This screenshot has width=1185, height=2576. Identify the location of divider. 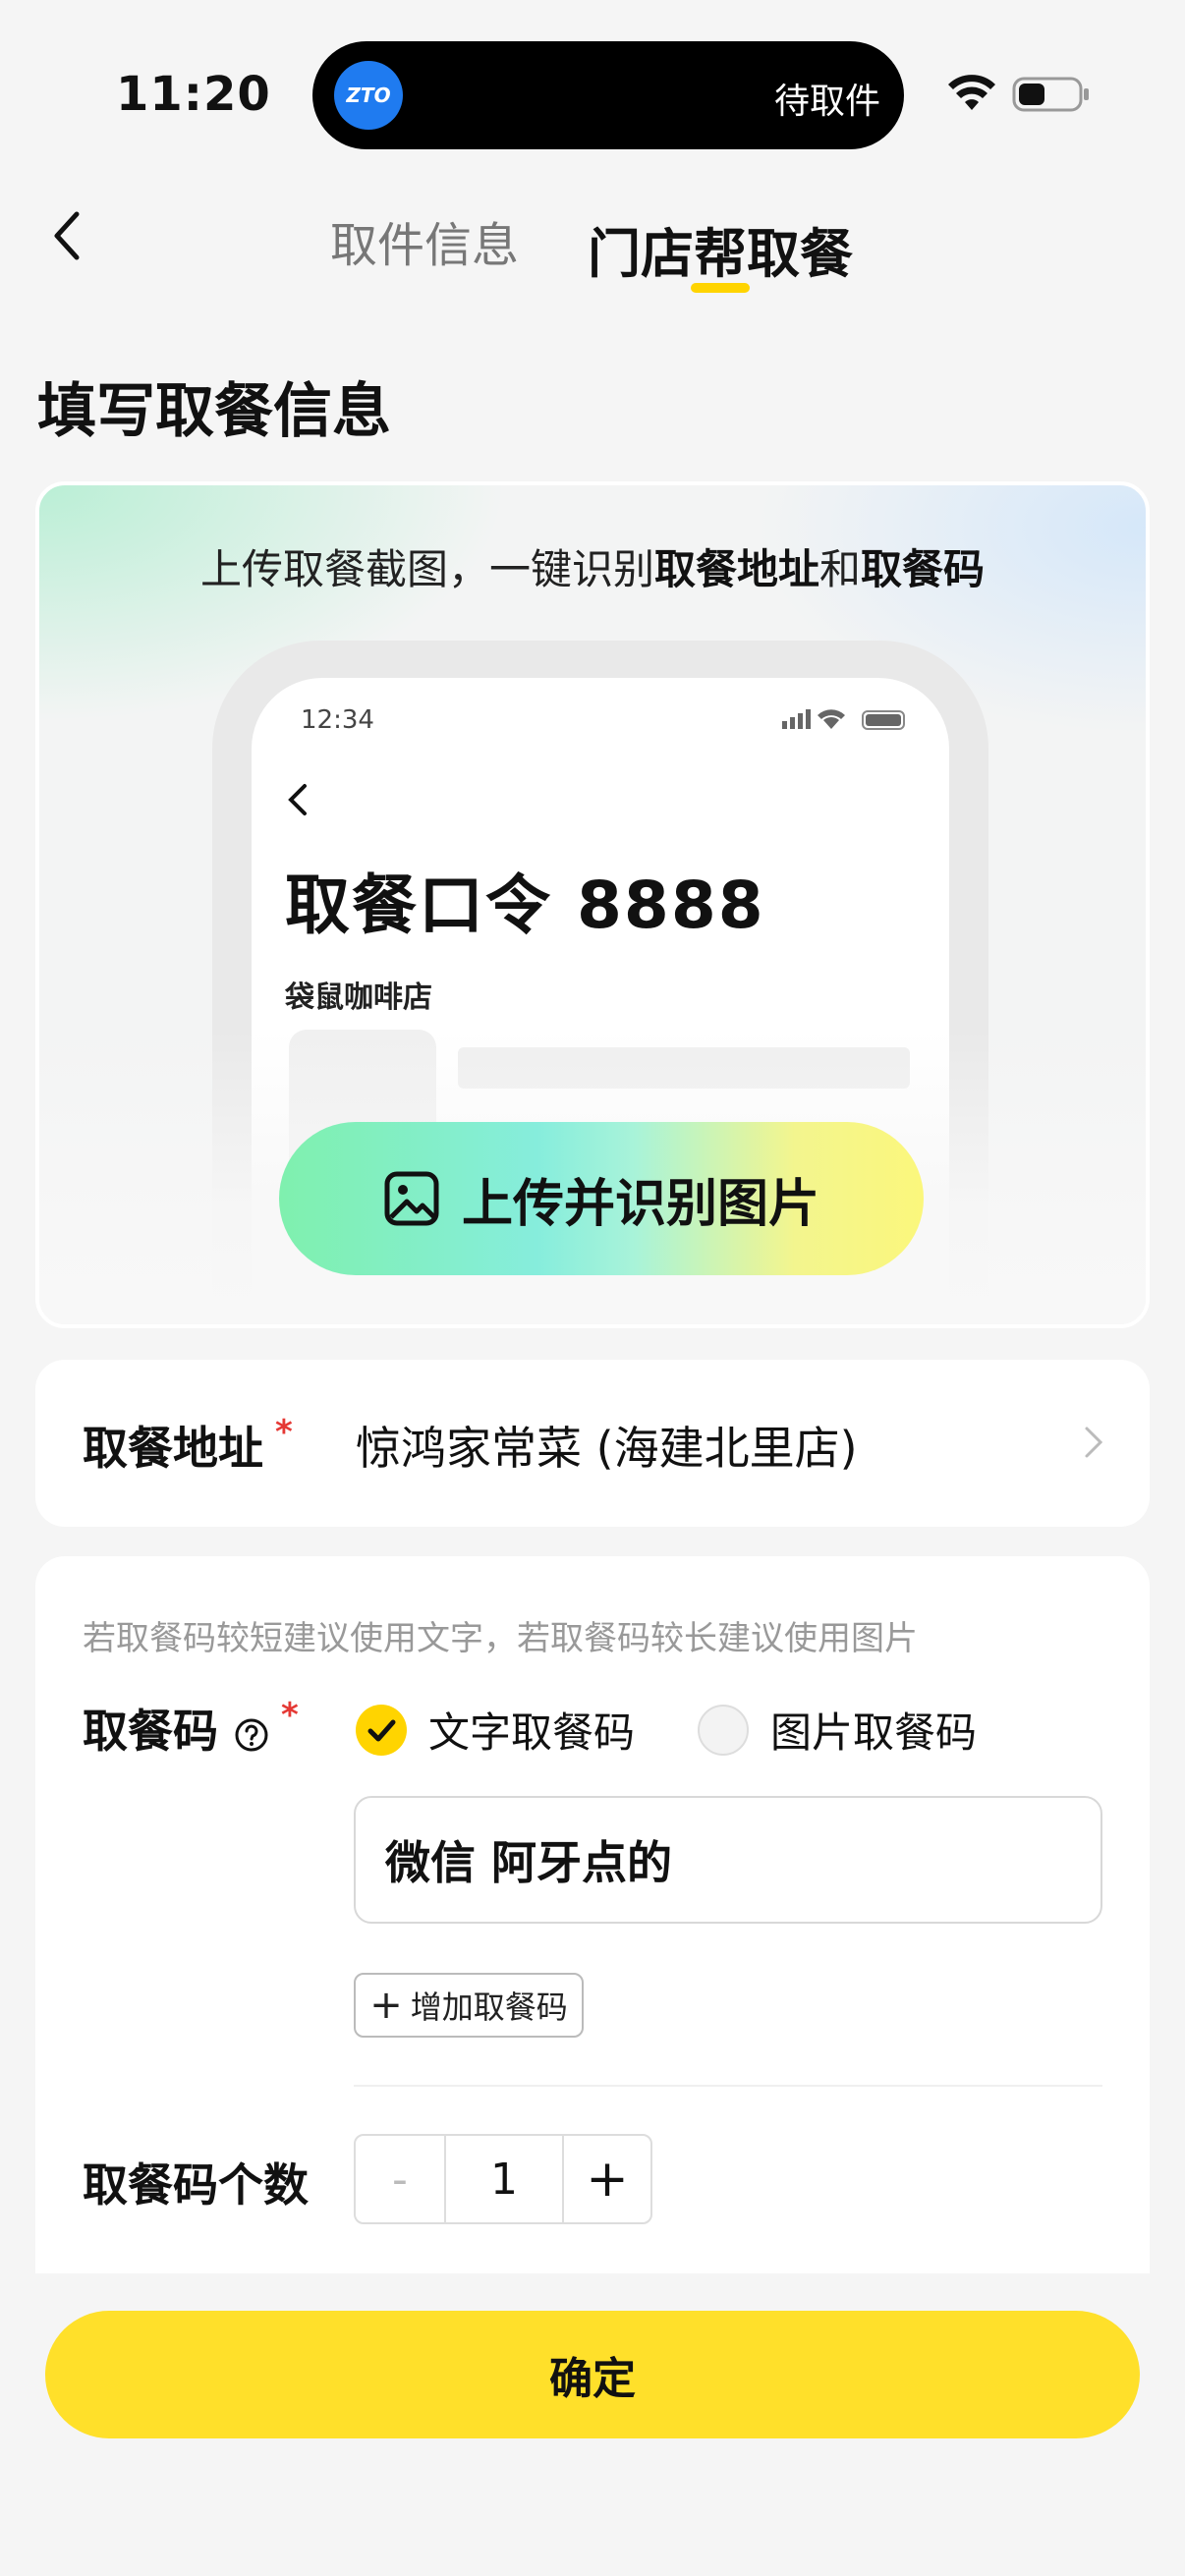
(728, 2086).